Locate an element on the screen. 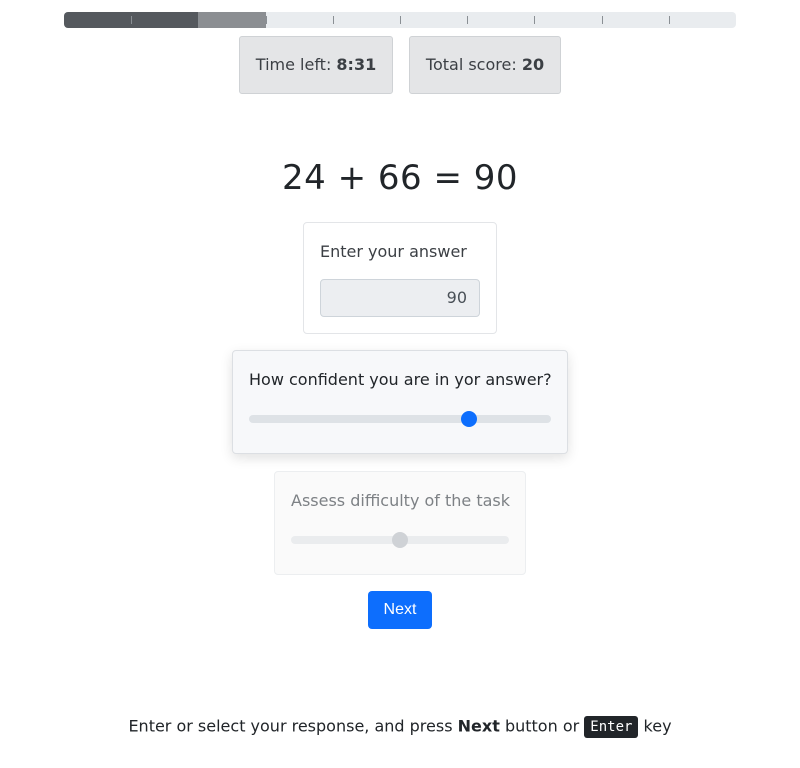 Image resolution: width=800 pixels, height=768 pixels. footer-text-after: key is located at coordinates (657, 726).